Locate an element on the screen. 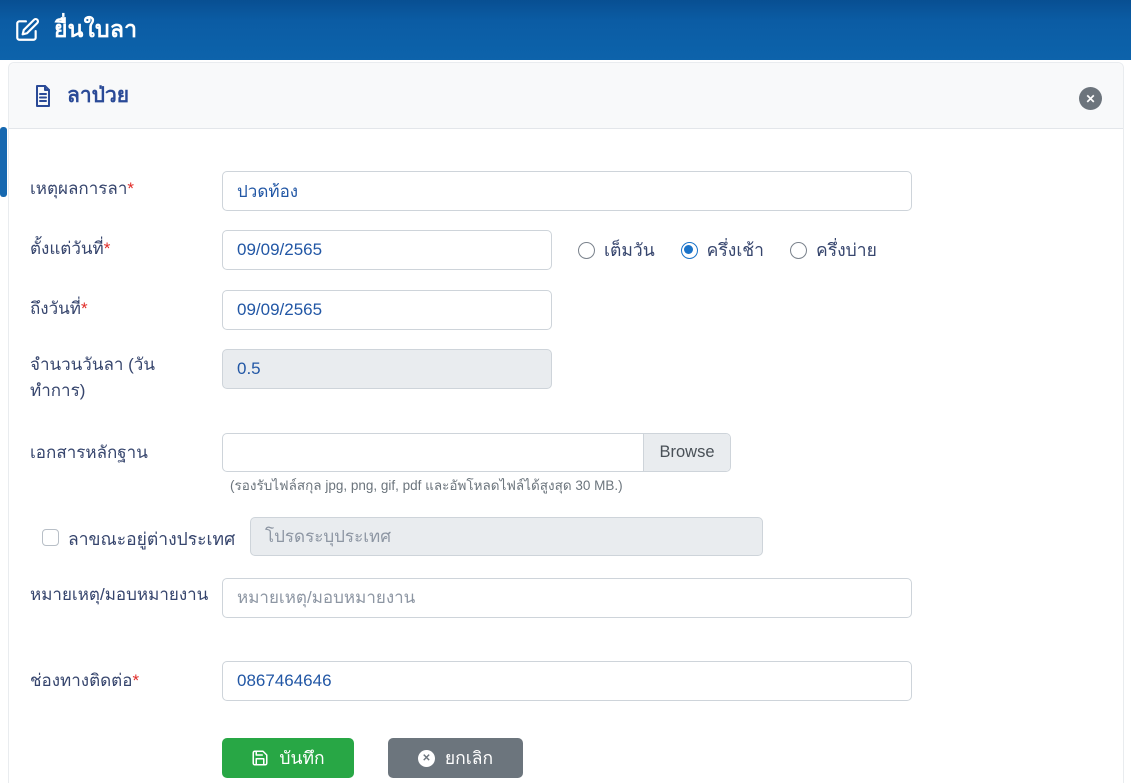 Image resolution: width=1131 pixels, height=783 pixels. reason-input is located at coordinates (567, 191).